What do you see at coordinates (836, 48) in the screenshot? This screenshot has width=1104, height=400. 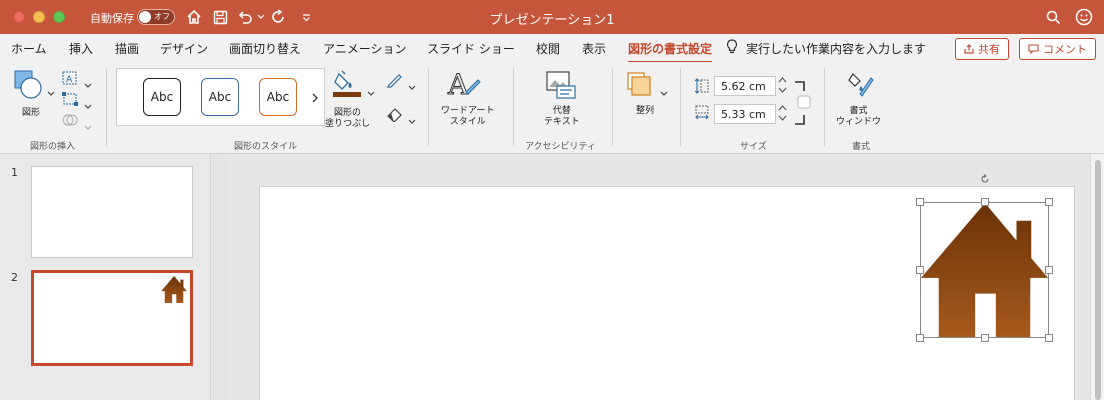 I see `tell-me-search: 実行したい作業内容を入力します` at bounding box center [836, 48].